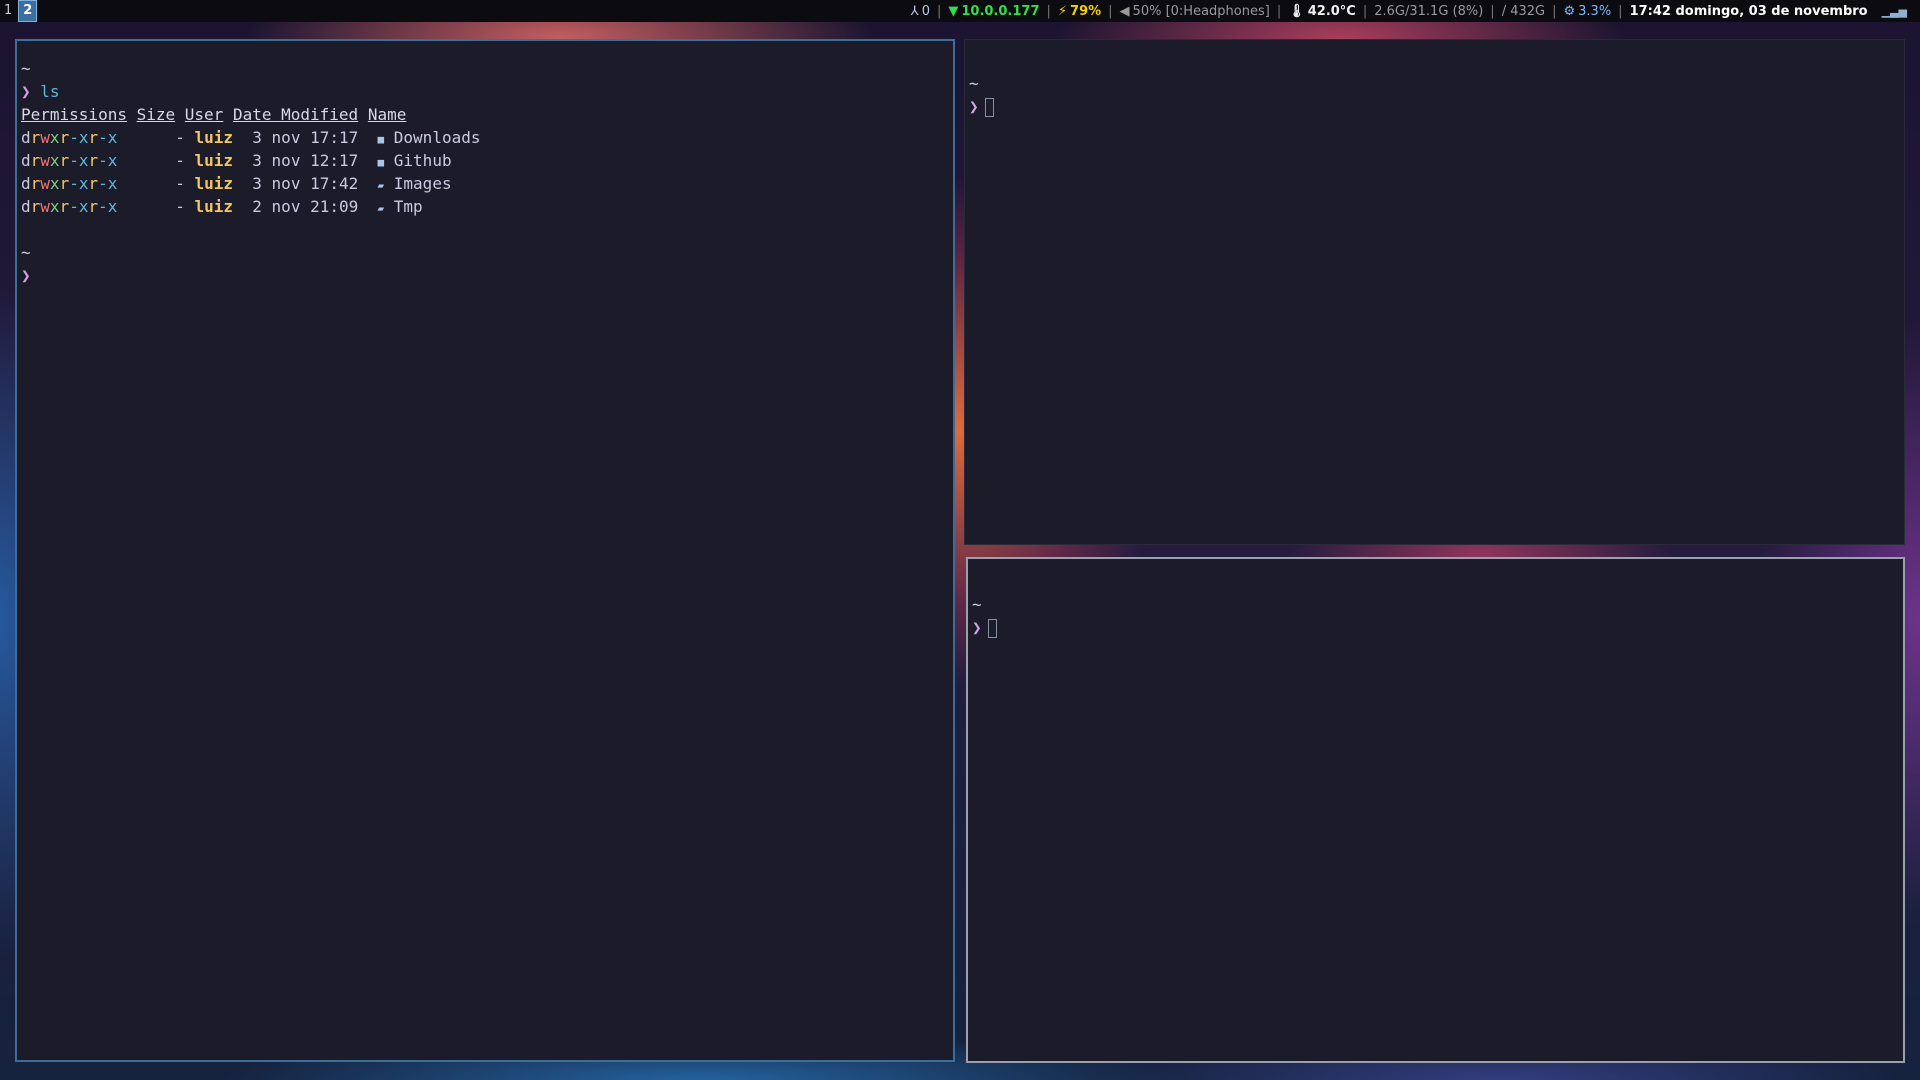 Image resolution: width=1920 pixels, height=1080 pixels. I want to click on thermometer-icon: 🌡, so click(1296, 11).